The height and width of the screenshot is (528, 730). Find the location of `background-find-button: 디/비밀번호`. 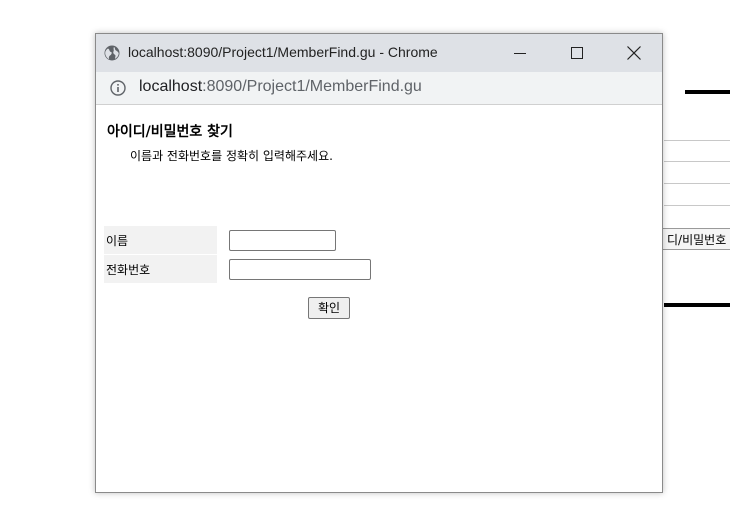

background-find-button: 디/비밀번호 is located at coordinates (696, 239).